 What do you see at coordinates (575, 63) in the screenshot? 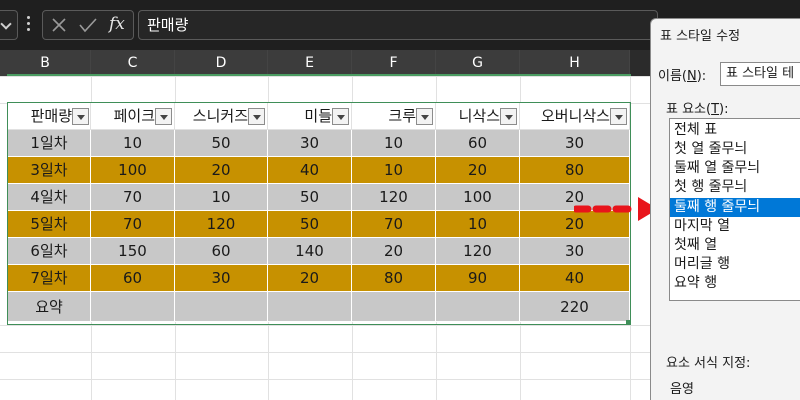
I see `column-header-h: H` at bounding box center [575, 63].